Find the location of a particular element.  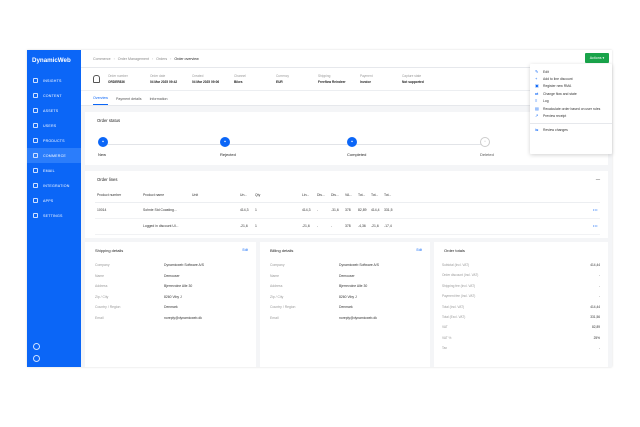

menu-item-preview-receipt: ↗ Preview receipt is located at coordinates (571, 115).